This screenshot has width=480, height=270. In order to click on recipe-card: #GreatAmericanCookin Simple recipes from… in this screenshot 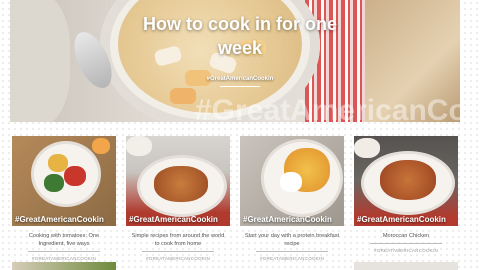, I will do `click(178, 203)`.